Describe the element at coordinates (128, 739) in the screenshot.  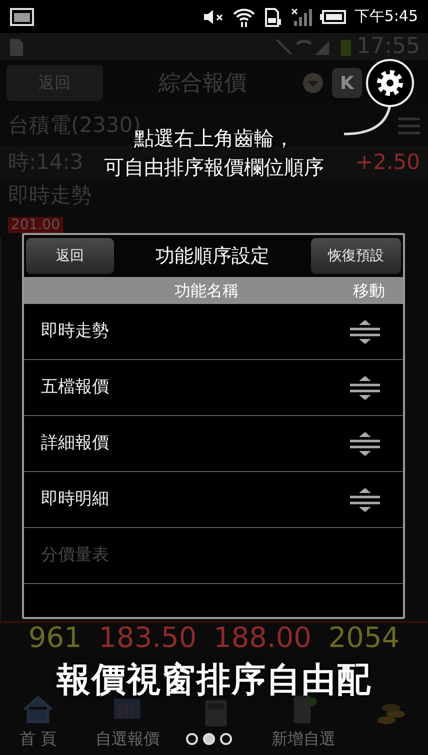
I see `nav-label: 自選報價` at that location.